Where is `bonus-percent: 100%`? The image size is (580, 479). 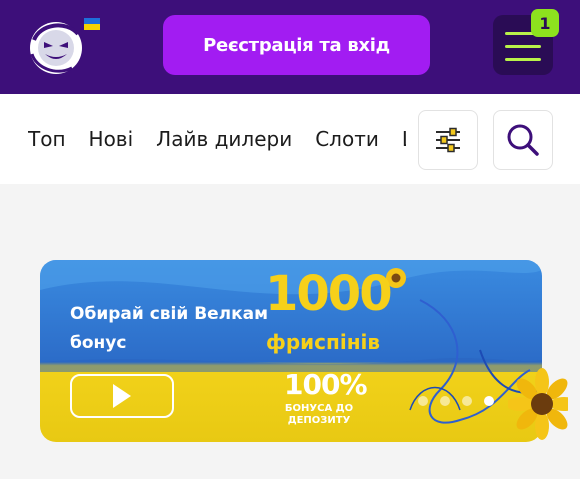
bonus-percent: 100% is located at coordinates (326, 384).